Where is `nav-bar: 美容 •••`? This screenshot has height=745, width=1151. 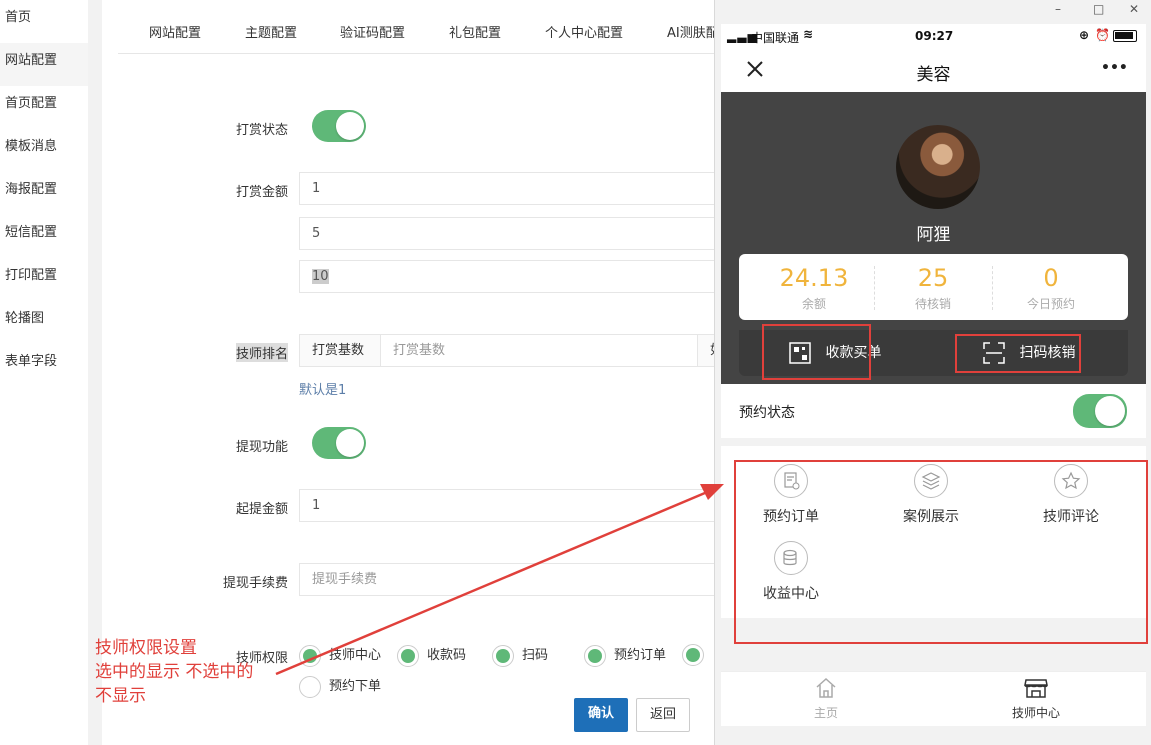
nav-bar: 美容 ••• is located at coordinates (933, 70).